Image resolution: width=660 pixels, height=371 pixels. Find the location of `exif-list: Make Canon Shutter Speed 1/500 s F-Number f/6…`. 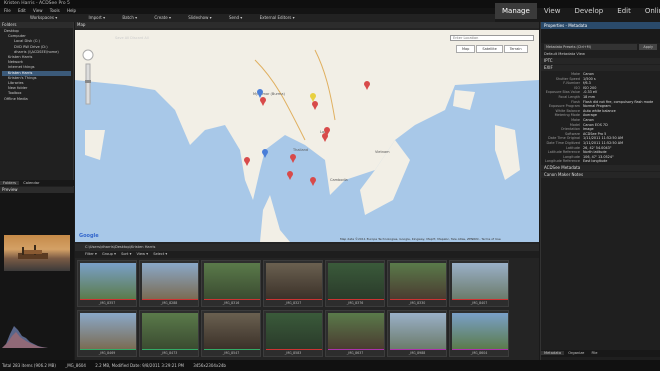

exif-list: Make Canon Shutter Speed 1/500 s F-Number f/6… is located at coordinates (600, 117).